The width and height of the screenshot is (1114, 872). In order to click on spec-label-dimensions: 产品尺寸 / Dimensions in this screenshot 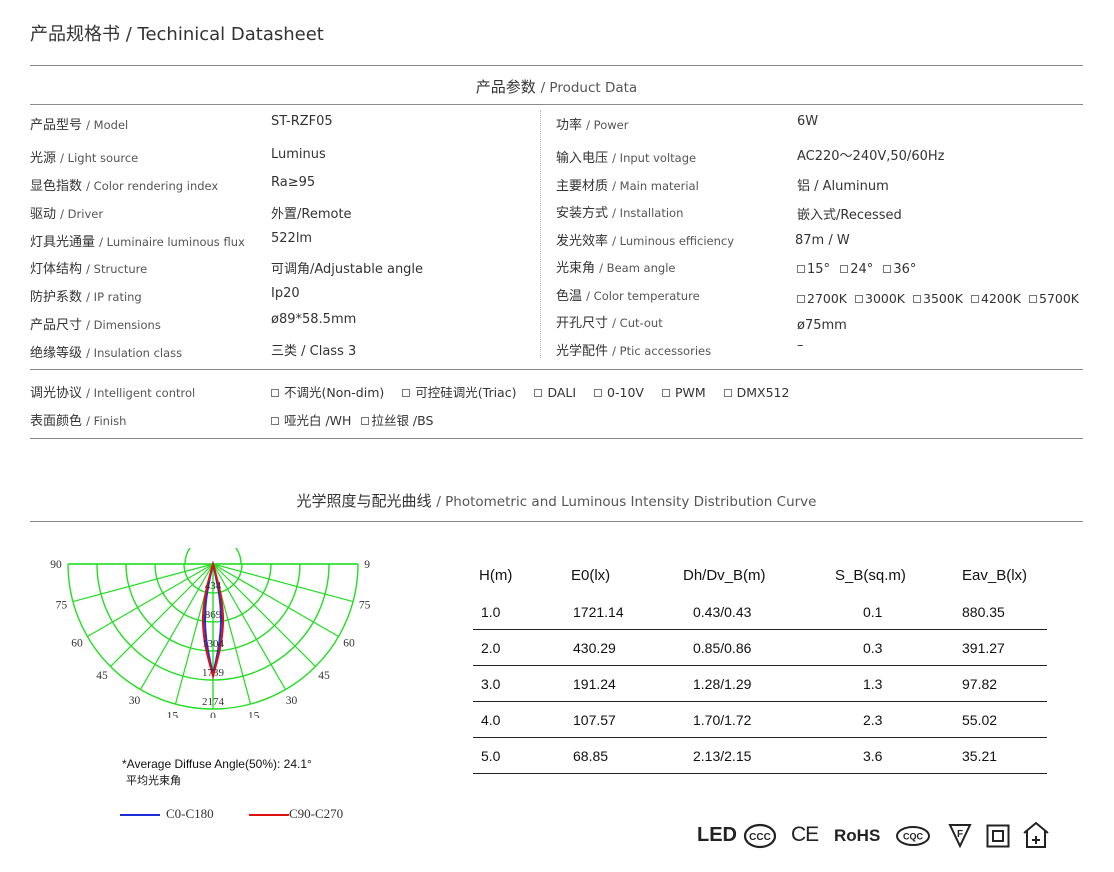, I will do `click(95, 325)`.